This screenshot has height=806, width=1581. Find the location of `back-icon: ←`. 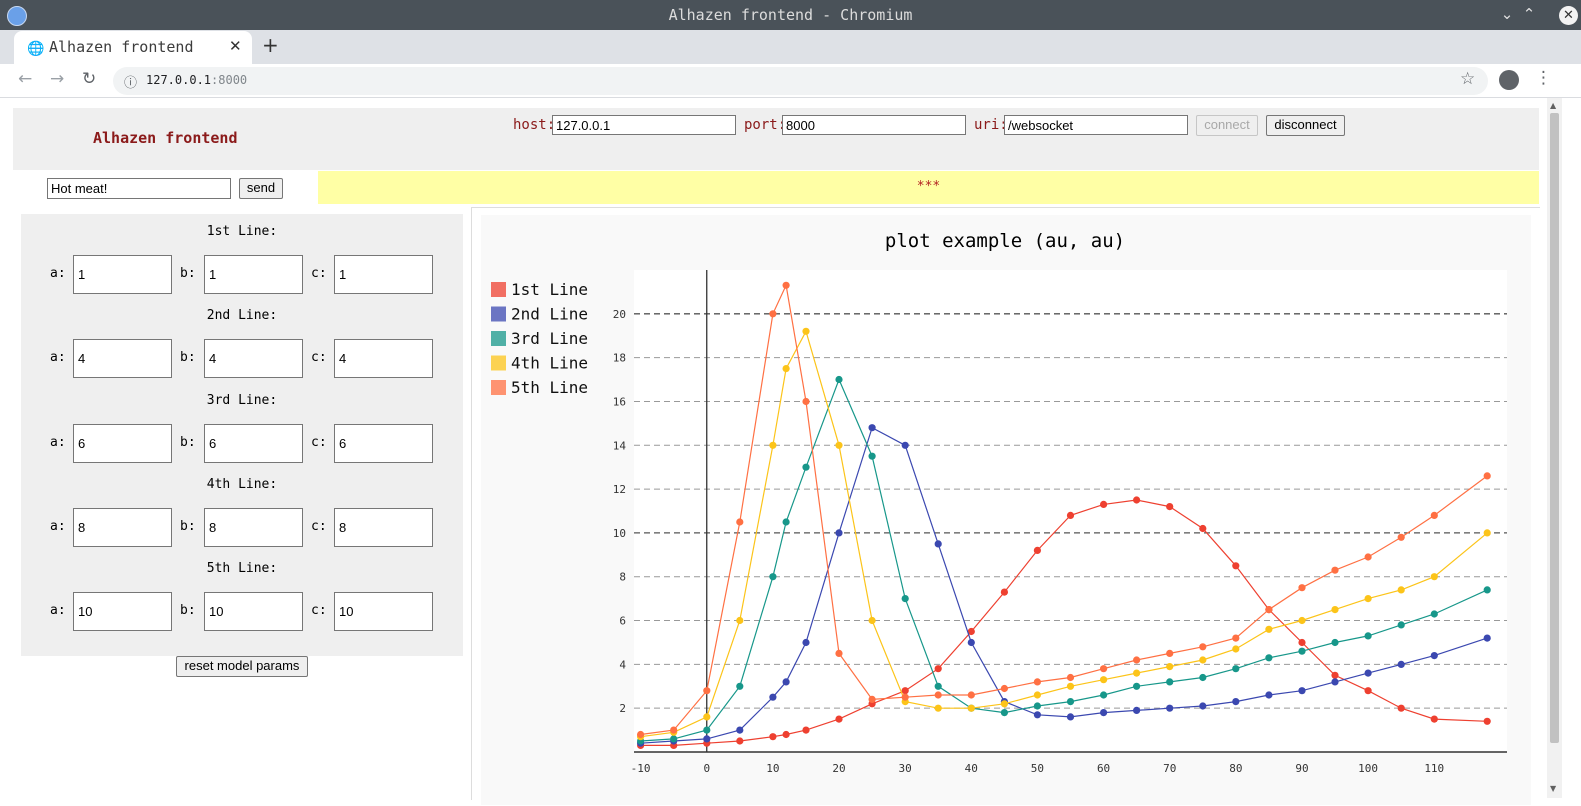

back-icon: ← is located at coordinates (25, 79).